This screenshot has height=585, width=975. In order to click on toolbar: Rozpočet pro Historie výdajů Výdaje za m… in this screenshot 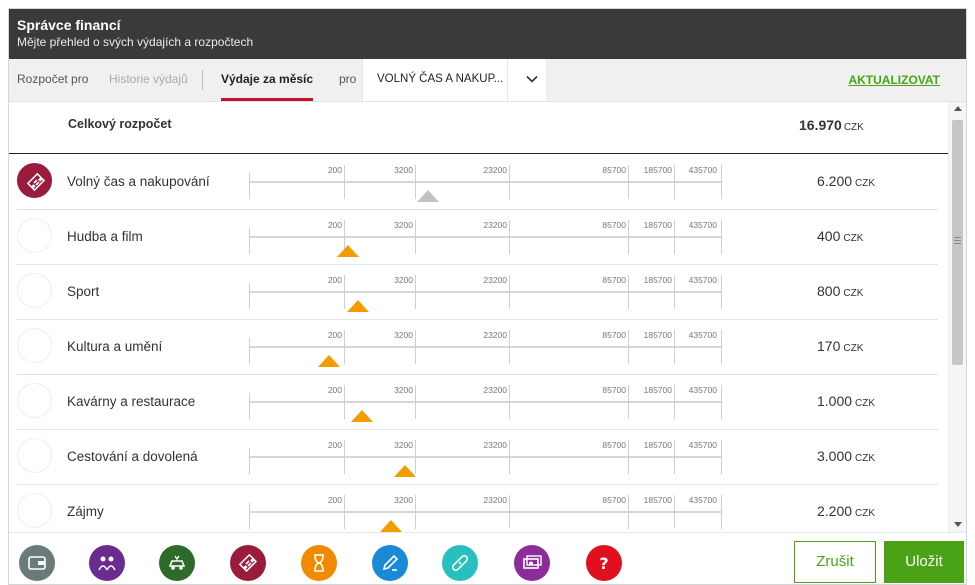, I will do `click(487, 80)`.